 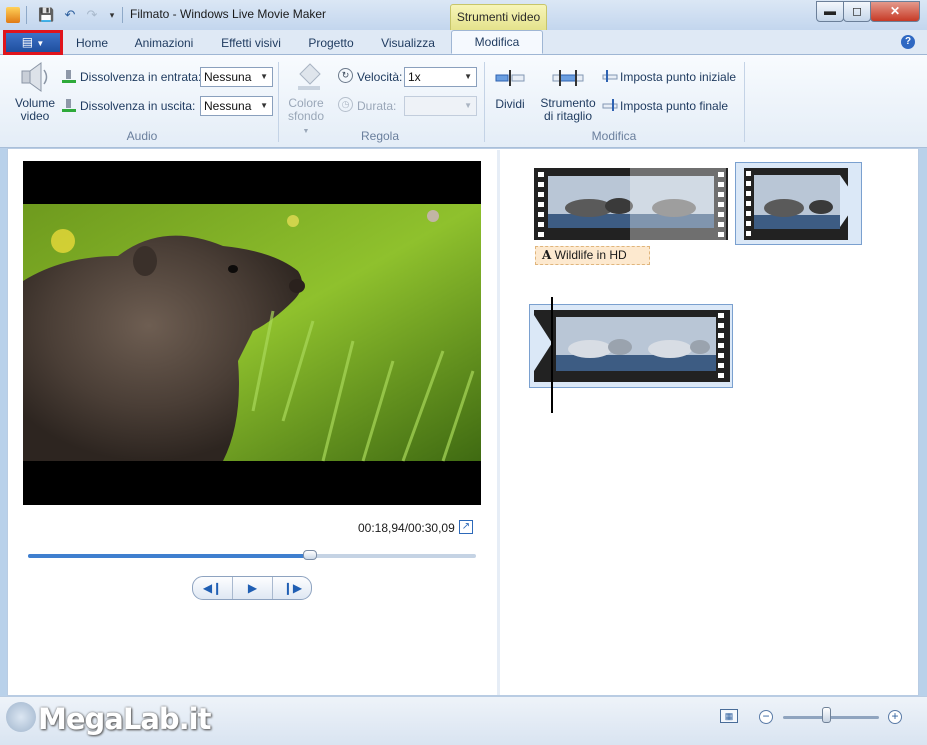 I want to click on tab-home: Home, so click(x=92, y=42).